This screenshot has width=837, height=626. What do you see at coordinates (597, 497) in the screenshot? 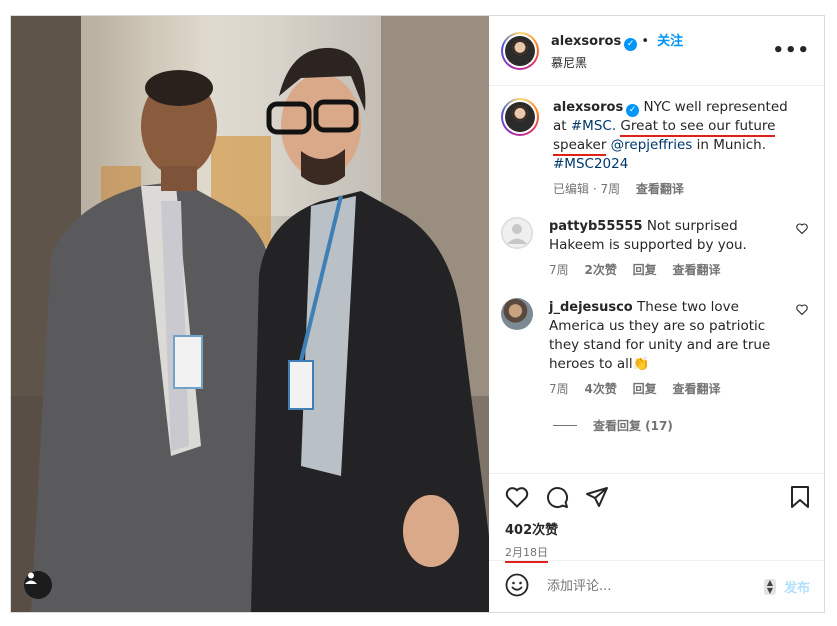
I see `share-send-icon` at bounding box center [597, 497].